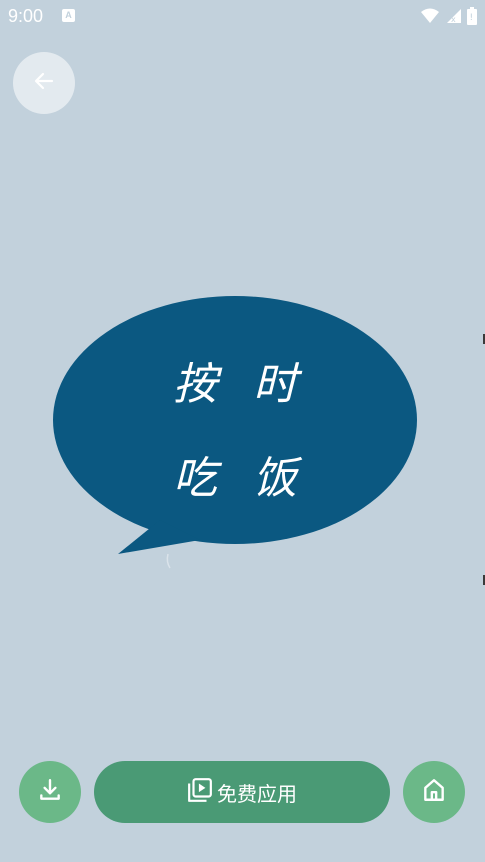 This screenshot has width=485, height=862. What do you see at coordinates (242, 17) in the screenshot?
I see `status-bar: 9:00 A x !` at bounding box center [242, 17].